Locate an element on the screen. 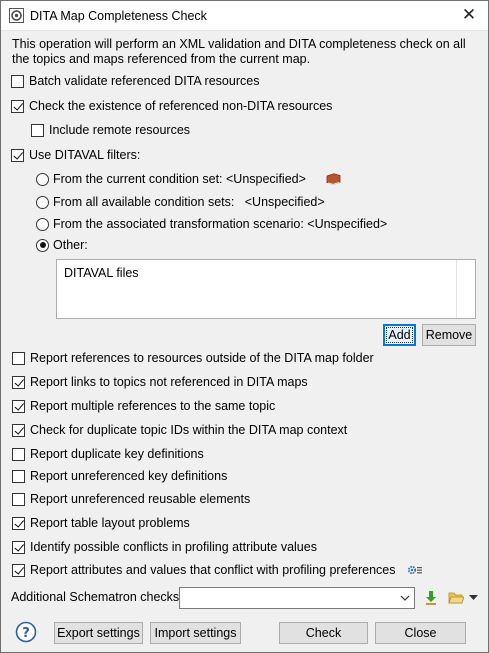  title-bar: DITA Map Completeness Check ✕ is located at coordinates (244, 16).